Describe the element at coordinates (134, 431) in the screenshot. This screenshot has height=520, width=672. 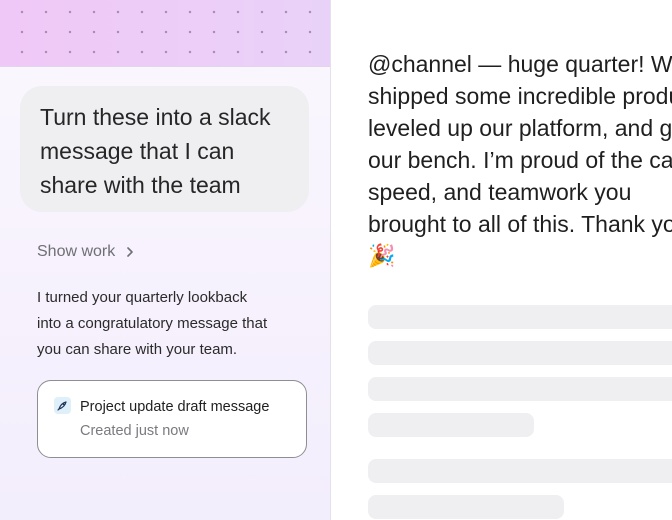
I see `artifact-timestamp: Created just now` at that location.